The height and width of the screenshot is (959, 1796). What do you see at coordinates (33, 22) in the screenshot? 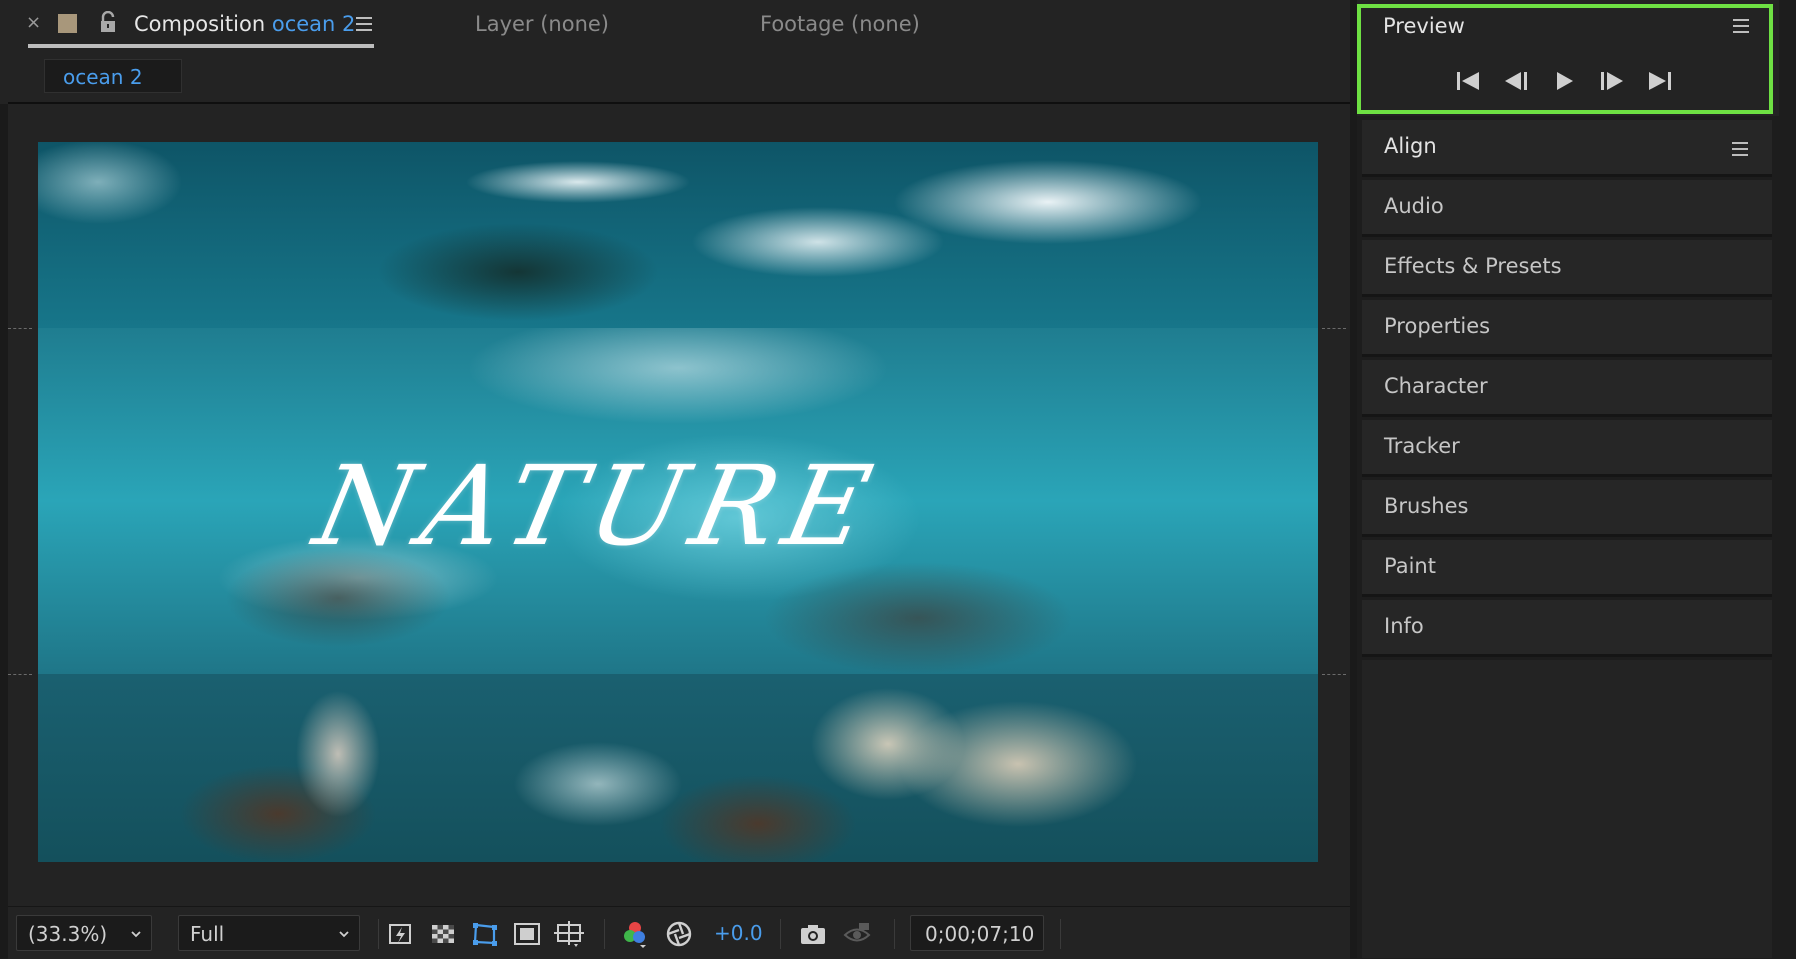
I see `close-tab-button: ×` at bounding box center [33, 22].